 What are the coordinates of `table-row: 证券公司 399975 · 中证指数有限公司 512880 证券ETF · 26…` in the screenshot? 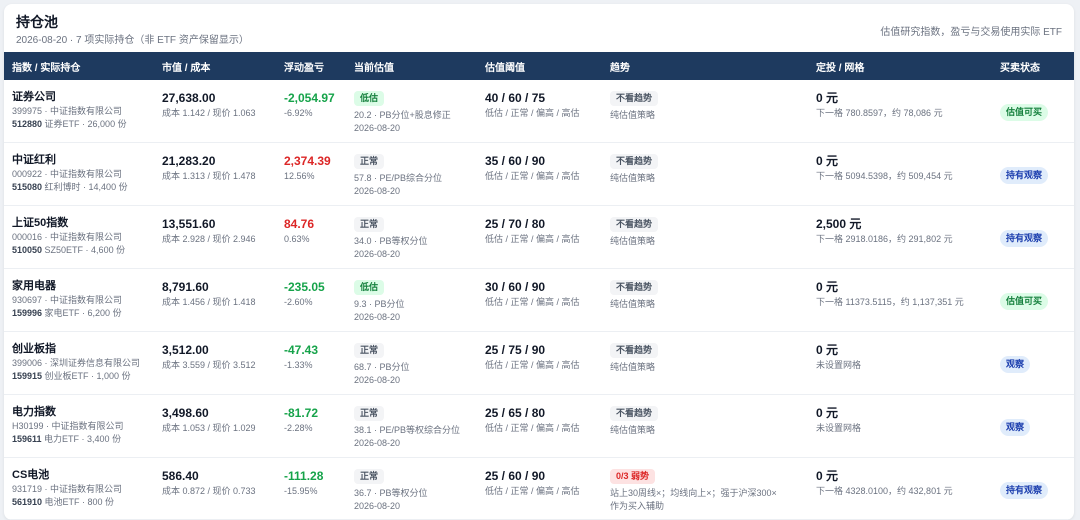 It's located at (539, 111).